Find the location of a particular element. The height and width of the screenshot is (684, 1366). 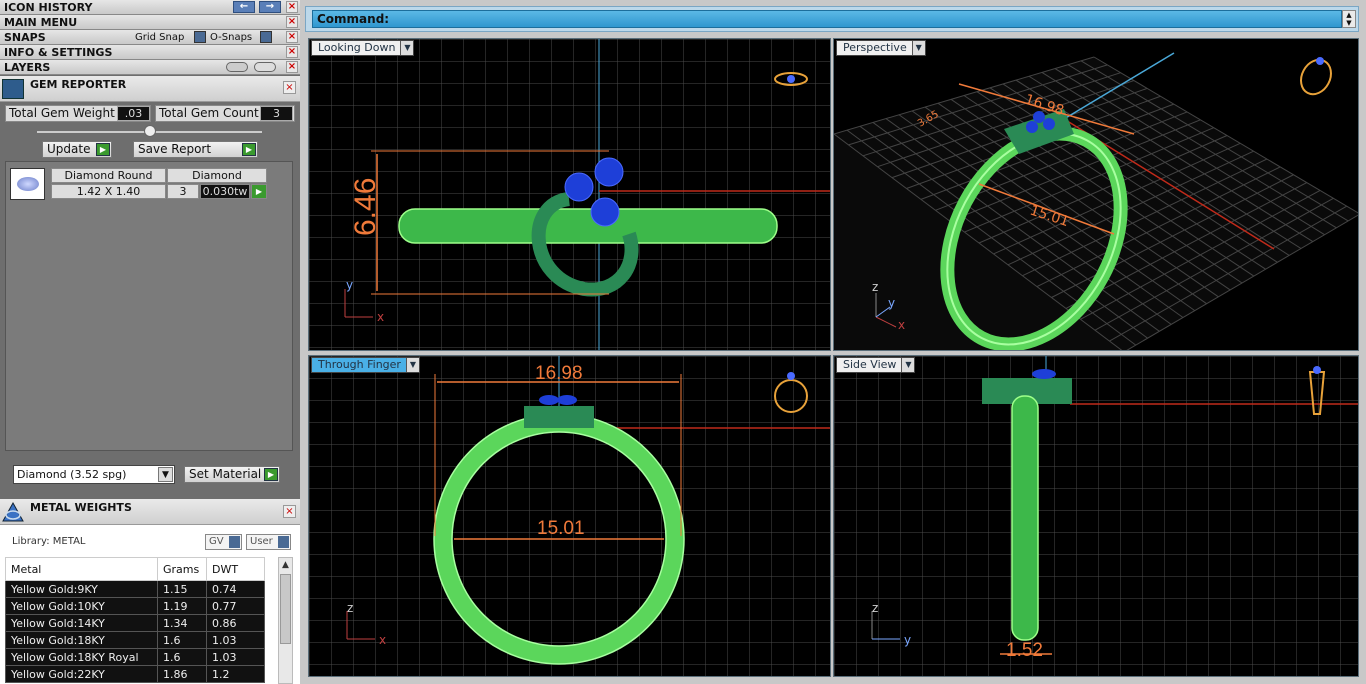

metal-weights-title-bar: METAL WEIGHTS × is located at coordinates (150, 512).